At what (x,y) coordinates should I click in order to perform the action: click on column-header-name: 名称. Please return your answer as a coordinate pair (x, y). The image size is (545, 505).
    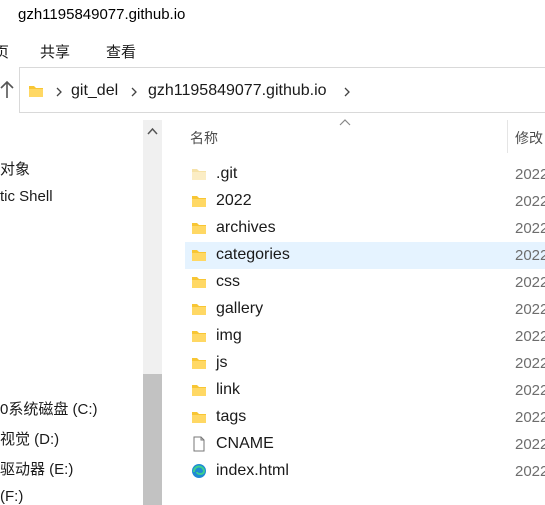
    Looking at the image, I should click on (204, 138).